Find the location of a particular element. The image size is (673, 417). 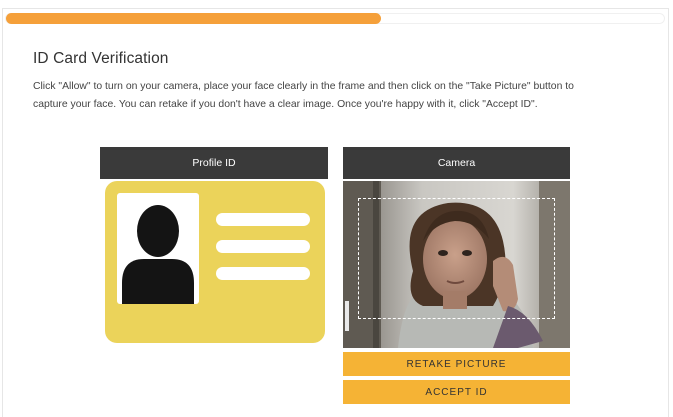

progress-fill is located at coordinates (194, 18).